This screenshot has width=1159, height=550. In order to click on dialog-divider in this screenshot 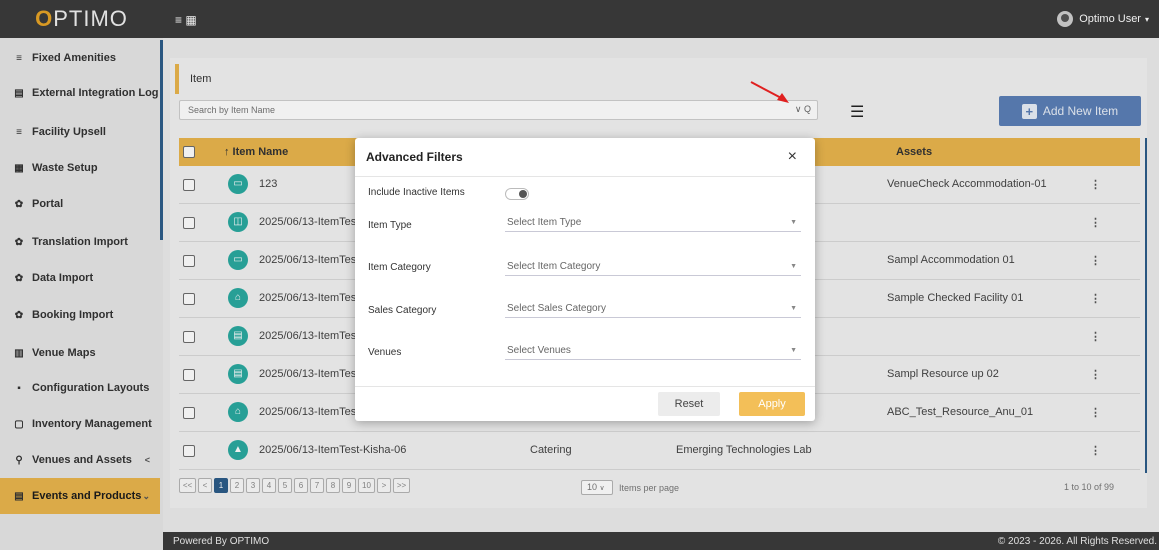, I will do `click(585, 176)`.